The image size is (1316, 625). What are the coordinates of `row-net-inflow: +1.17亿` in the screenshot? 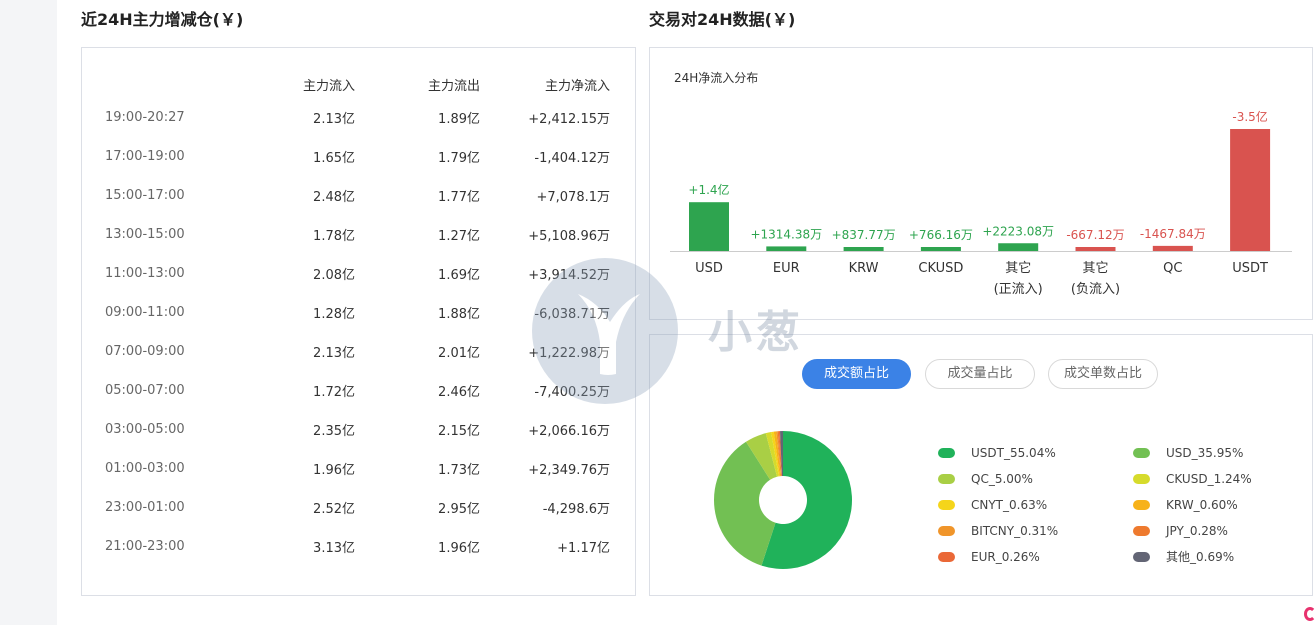 It's located at (583, 548).